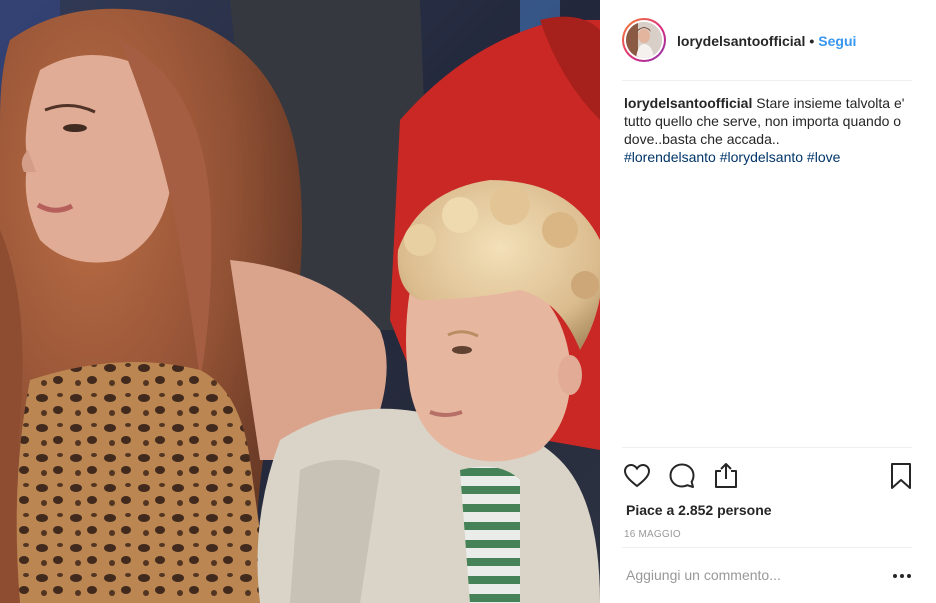 The width and height of the screenshot is (936, 603). Describe the element at coordinates (823, 157) in the screenshot. I see `hashtag-link: #love` at that location.